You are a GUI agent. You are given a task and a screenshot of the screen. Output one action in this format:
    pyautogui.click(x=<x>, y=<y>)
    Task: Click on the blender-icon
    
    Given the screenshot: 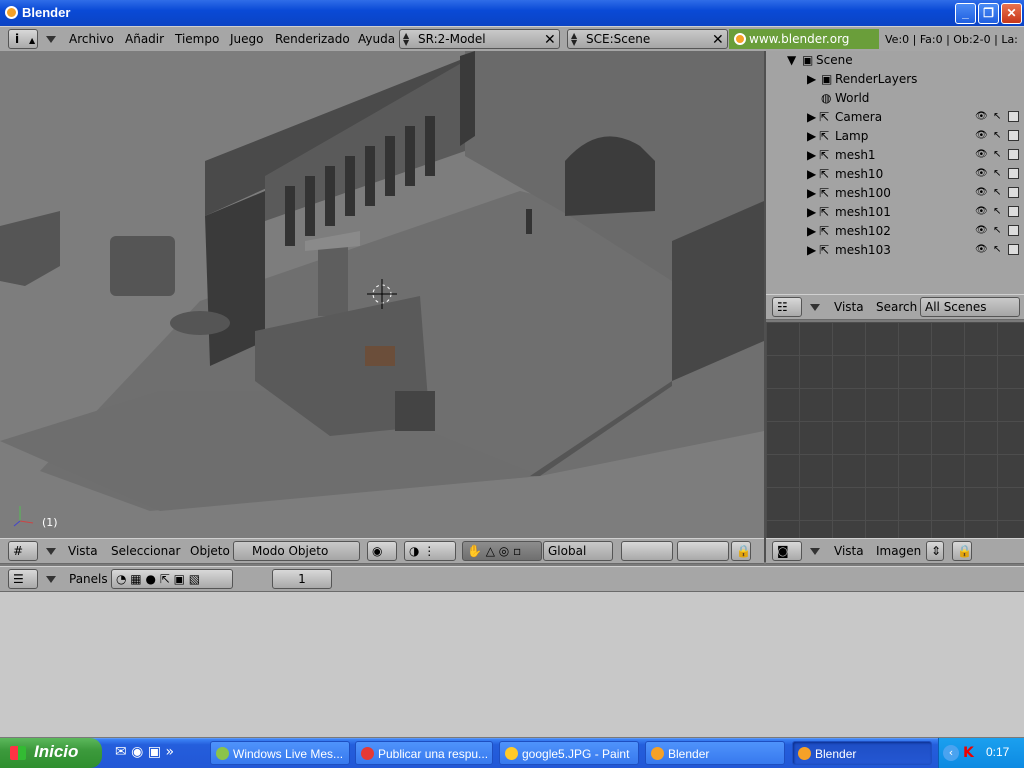 What is the action you would take?
    pyautogui.click(x=804, y=753)
    